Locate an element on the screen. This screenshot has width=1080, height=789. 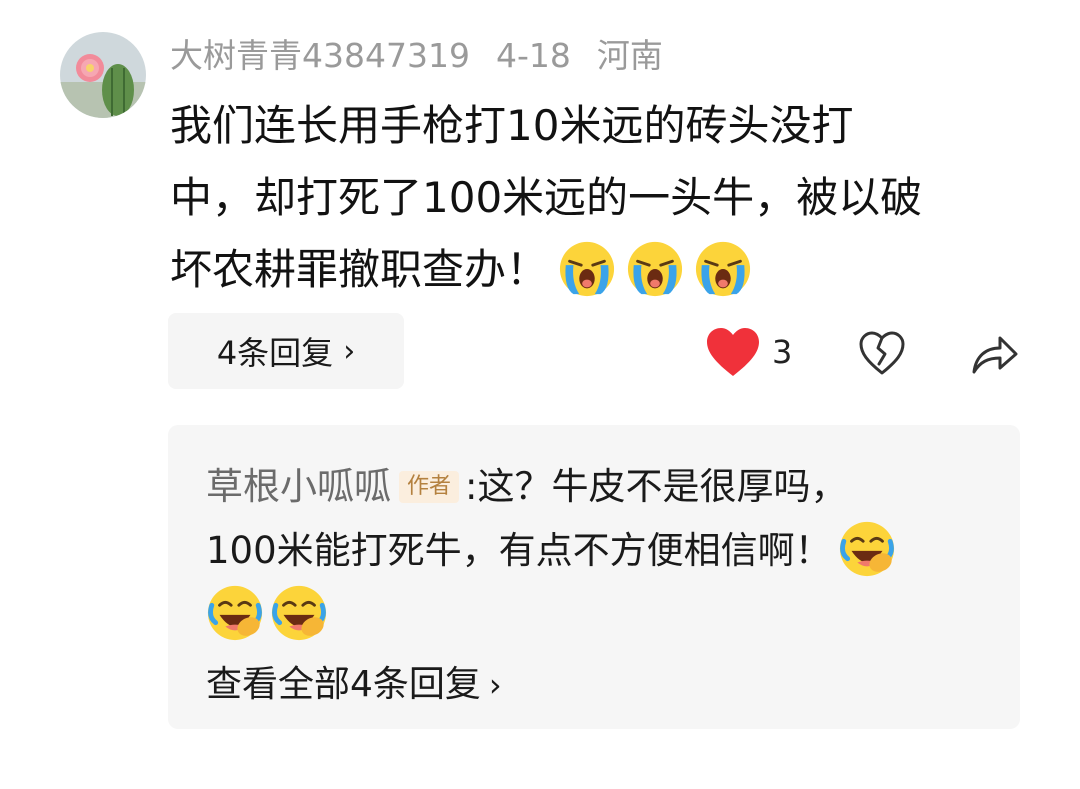
broken-heart-icon is located at coordinates (882, 353).